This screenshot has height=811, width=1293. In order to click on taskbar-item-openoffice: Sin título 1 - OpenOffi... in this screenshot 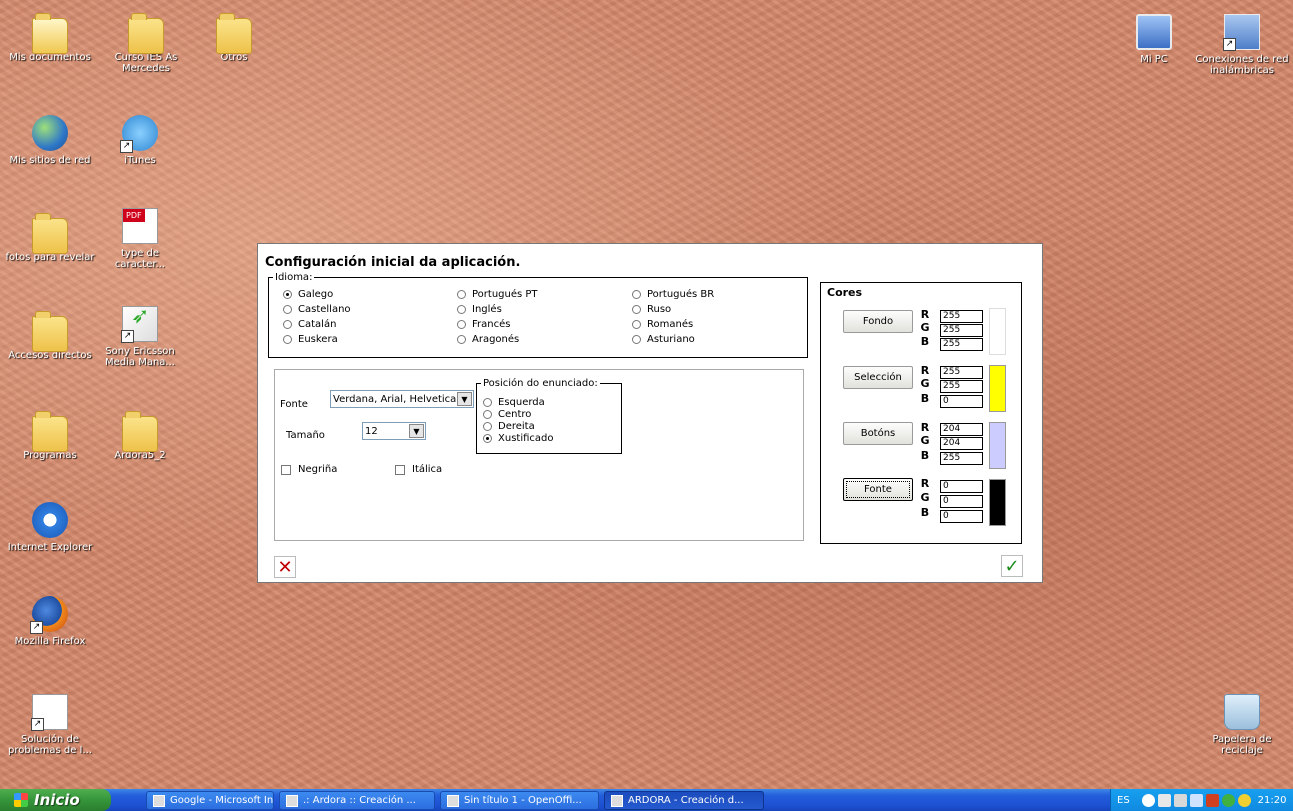, I will do `click(519, 800)`.